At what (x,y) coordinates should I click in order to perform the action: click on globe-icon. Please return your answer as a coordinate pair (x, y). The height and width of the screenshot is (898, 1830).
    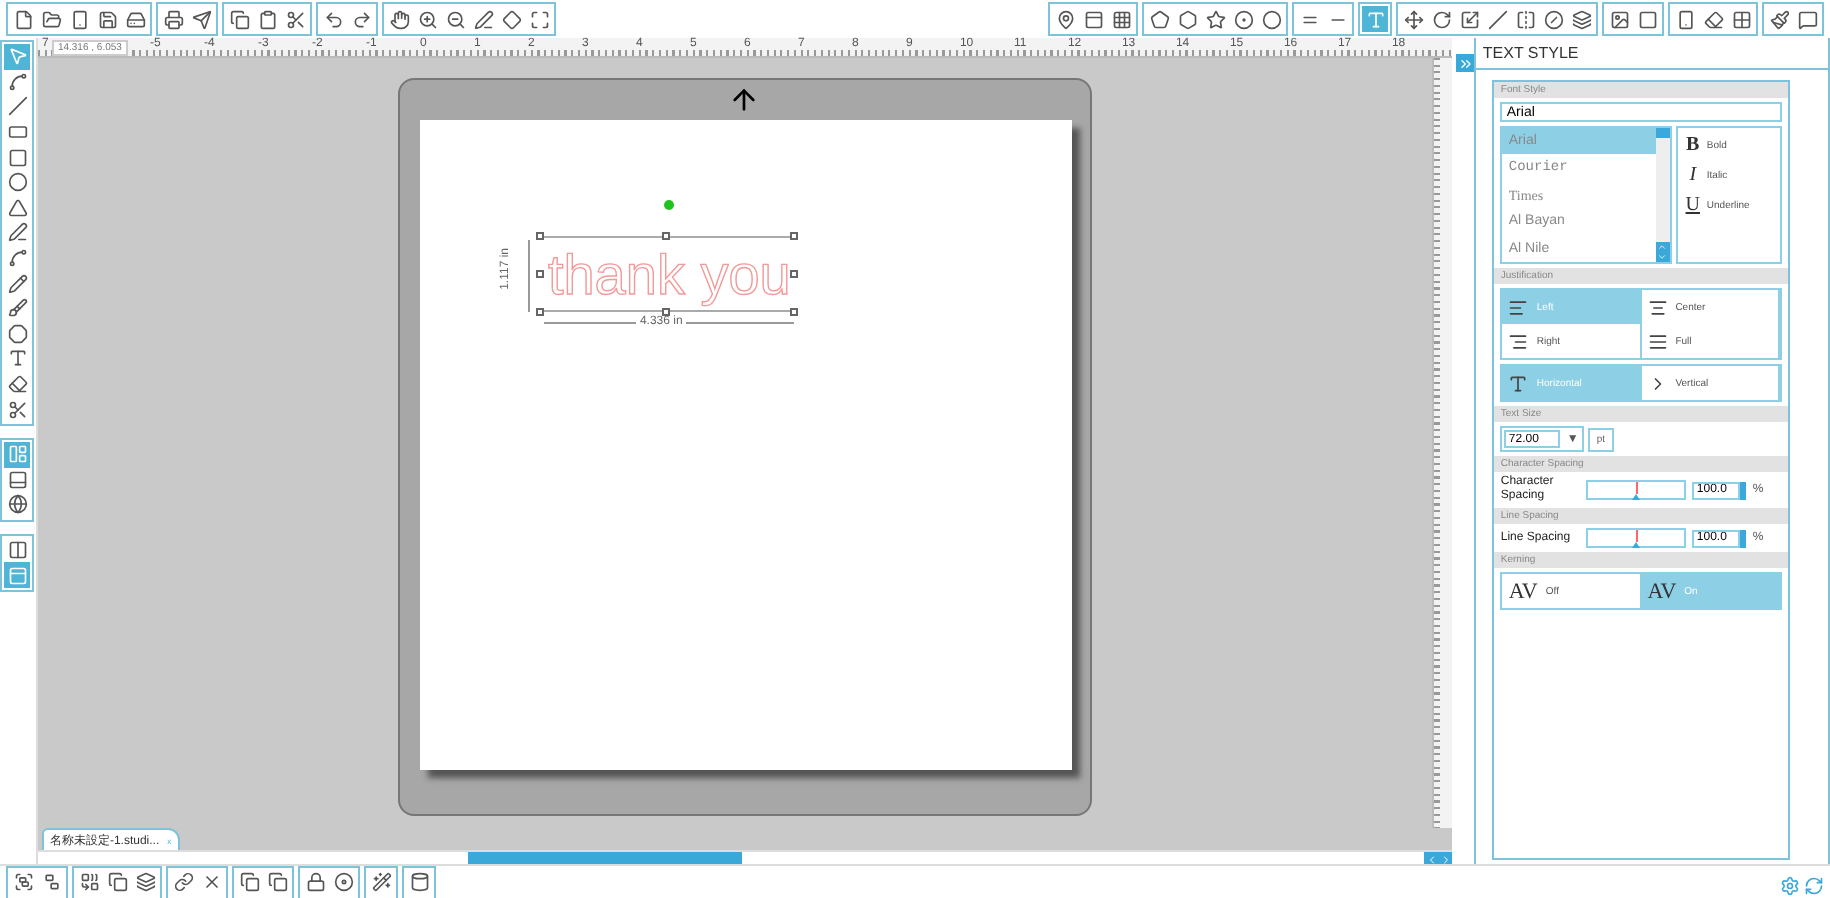
    Looking at the image, I should click on (17, 505).